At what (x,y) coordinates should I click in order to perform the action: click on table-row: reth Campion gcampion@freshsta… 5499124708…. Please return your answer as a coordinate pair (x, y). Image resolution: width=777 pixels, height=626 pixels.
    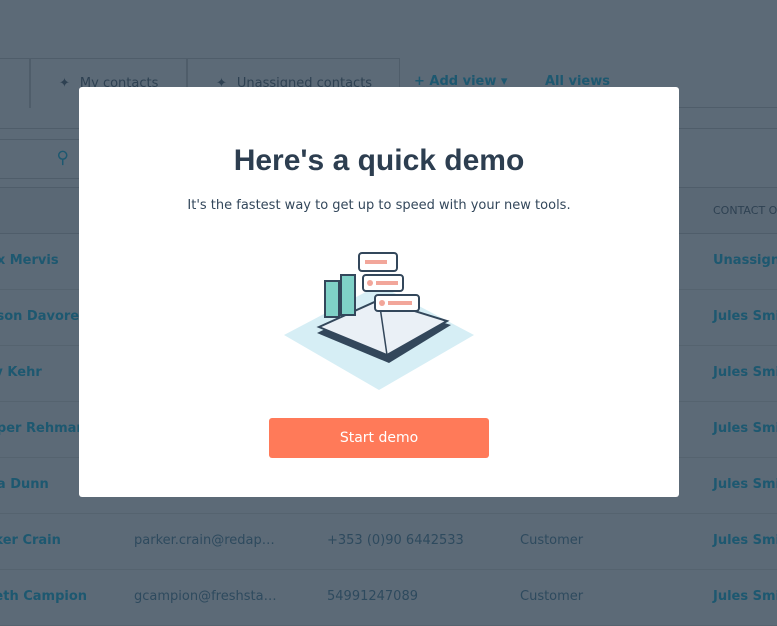
    Looking at the image, I should click on (388, 598).